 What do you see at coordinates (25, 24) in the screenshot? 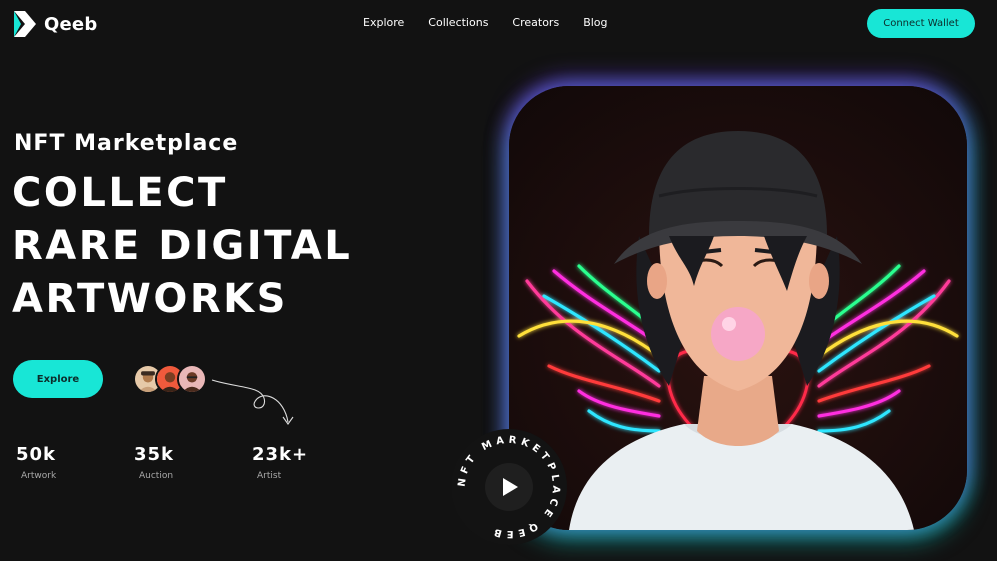
I see `qeeb-logo-icon` at bounding box center [25, 24].